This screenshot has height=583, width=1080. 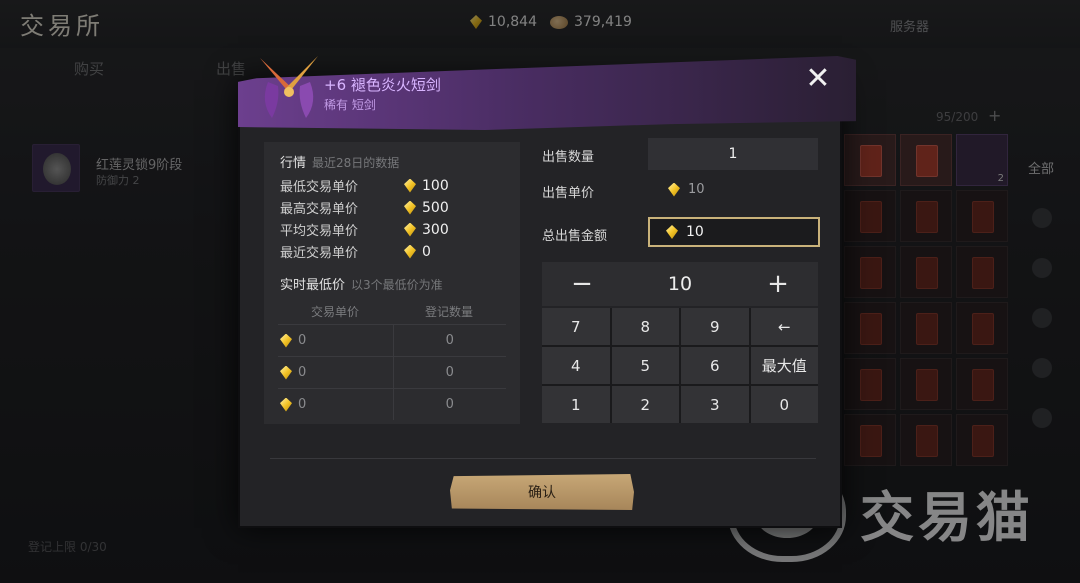 I want to click on total-price-field: 10, so click(x=734, y=232).